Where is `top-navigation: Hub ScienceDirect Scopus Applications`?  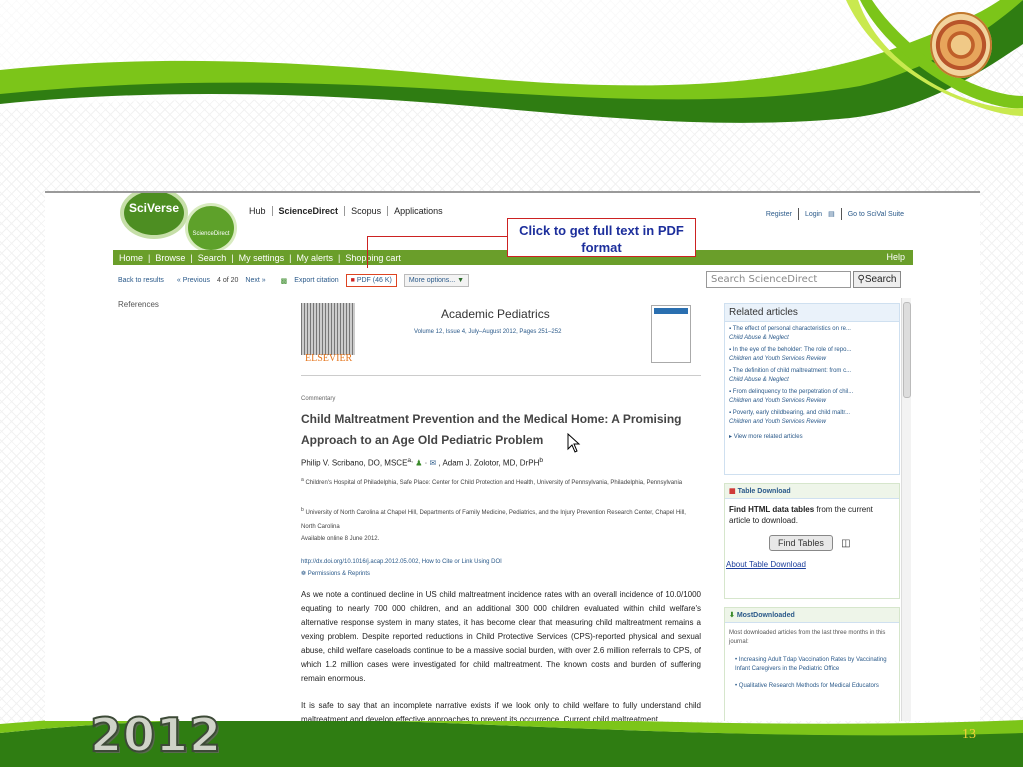
top-navigation: Hub ScienceDirect Scopus Applications is located at coordinates (346, 211).